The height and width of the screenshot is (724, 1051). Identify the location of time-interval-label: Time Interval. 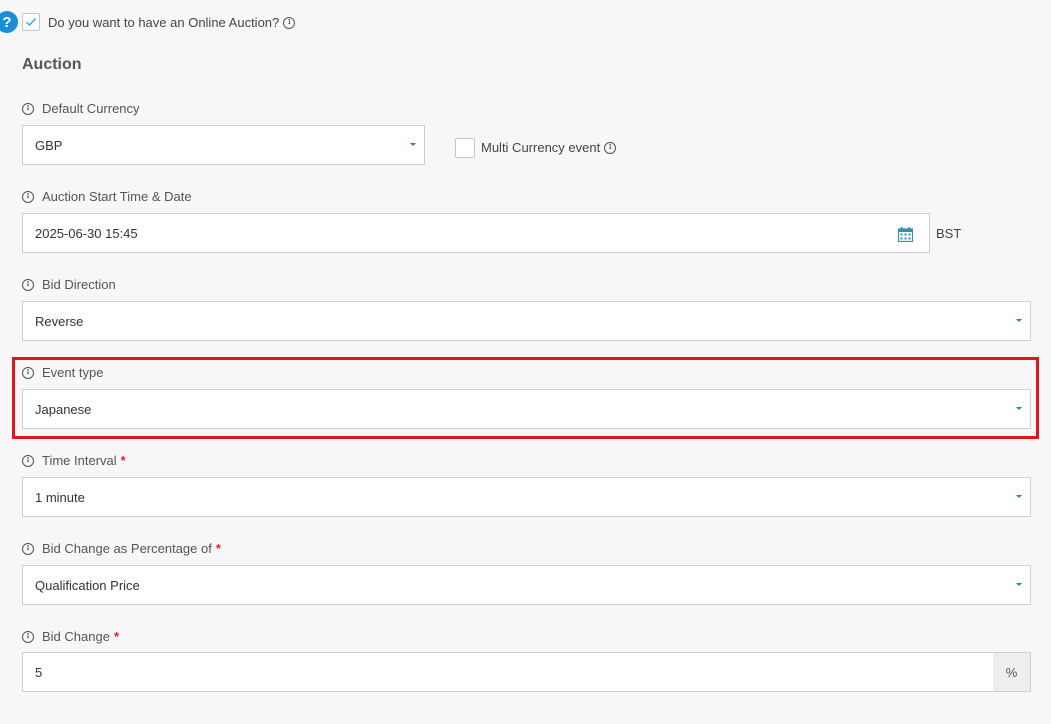
(79, 460).